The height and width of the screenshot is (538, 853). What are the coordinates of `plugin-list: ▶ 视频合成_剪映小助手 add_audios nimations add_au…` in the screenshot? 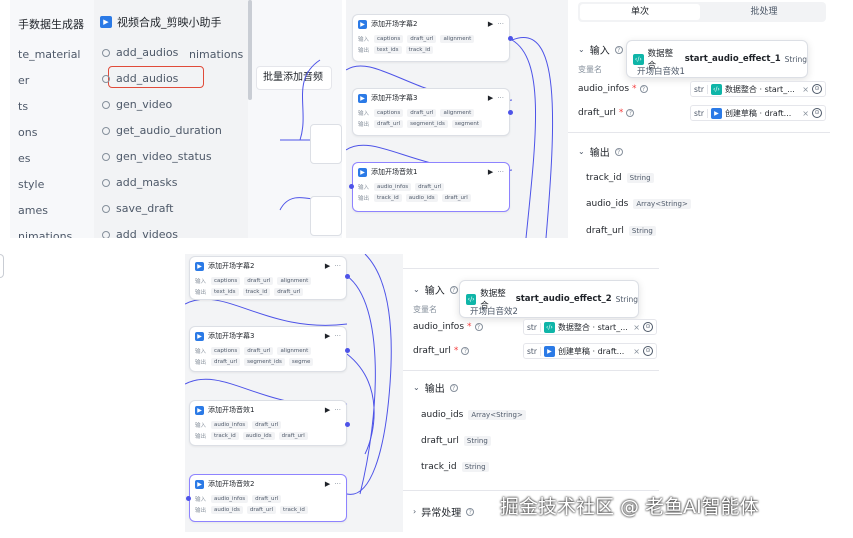 It's located at (171, 119).